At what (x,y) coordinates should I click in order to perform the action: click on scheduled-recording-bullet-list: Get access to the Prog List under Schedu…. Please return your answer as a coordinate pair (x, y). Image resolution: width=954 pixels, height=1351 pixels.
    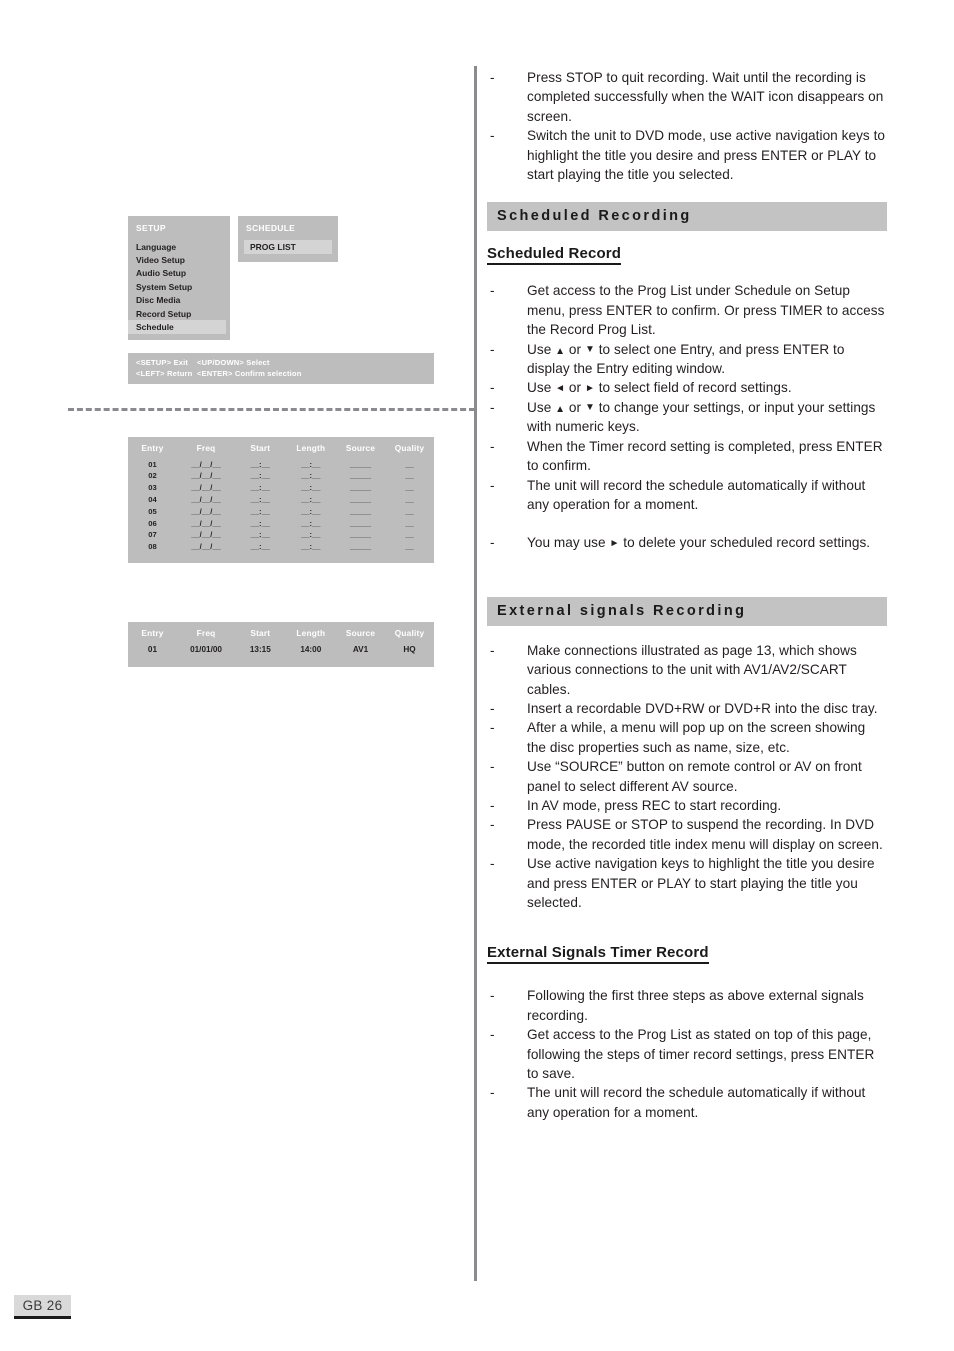
    Looking at the image, I should click on (687, 397).